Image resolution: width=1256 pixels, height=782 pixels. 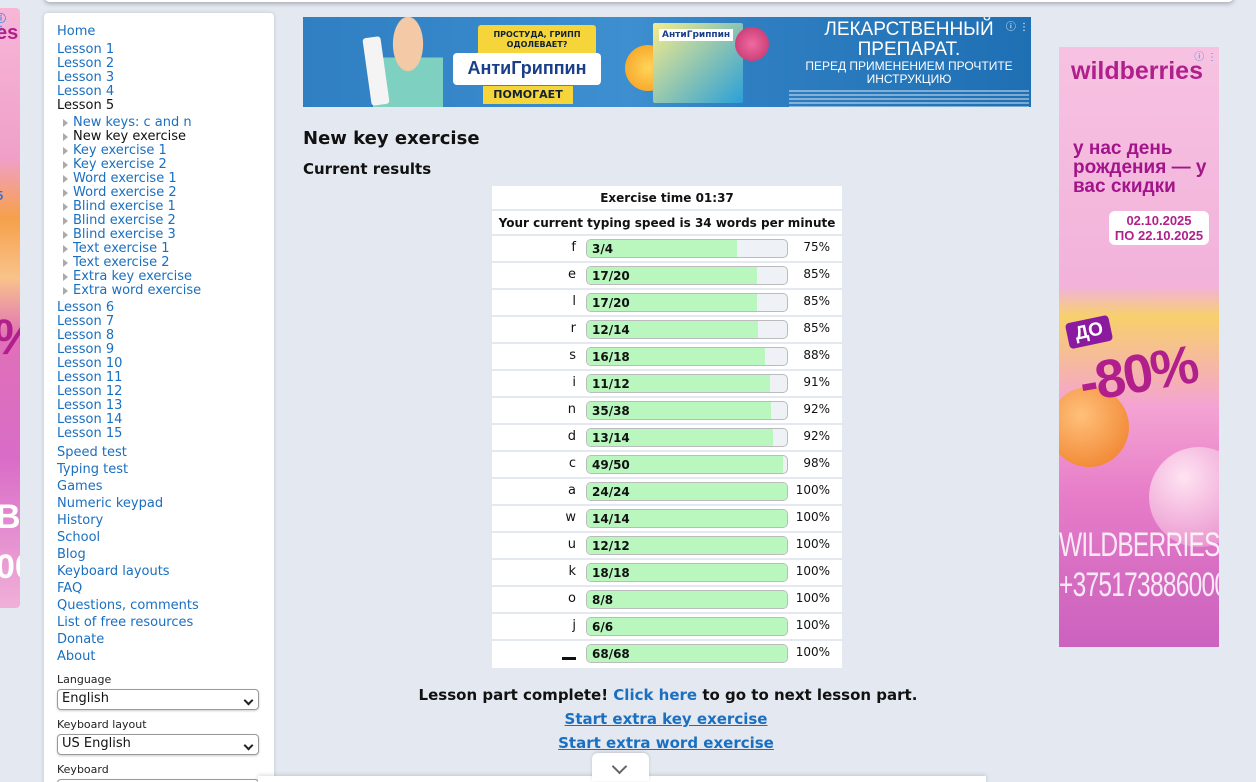 What do you see at coordinates (165, 263) in the screenshot?
I see `nav-lesson-part: Text exercise 2` at bounding box center [165, 263].